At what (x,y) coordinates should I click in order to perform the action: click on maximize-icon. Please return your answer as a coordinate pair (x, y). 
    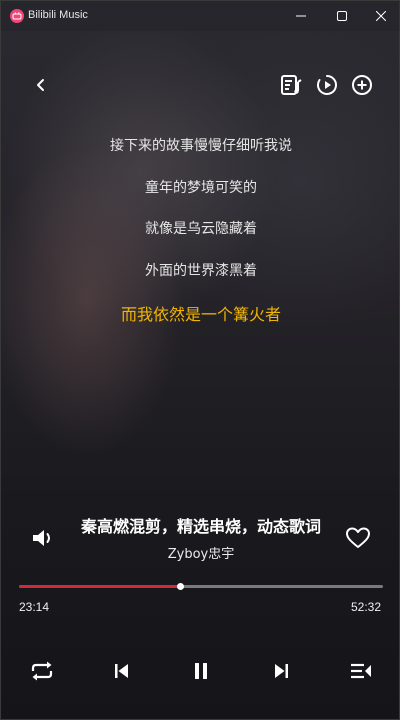
    Looking at the image, I should click on (342, 16).